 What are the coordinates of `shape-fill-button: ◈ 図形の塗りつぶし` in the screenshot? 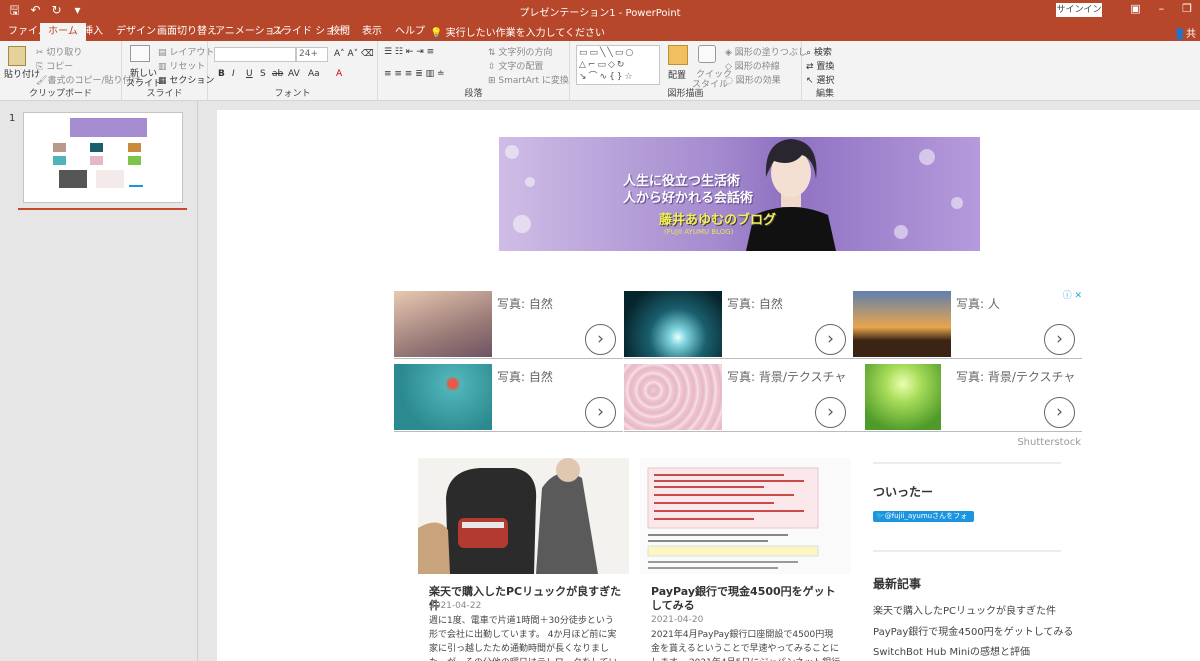 It's located at (766, 51).